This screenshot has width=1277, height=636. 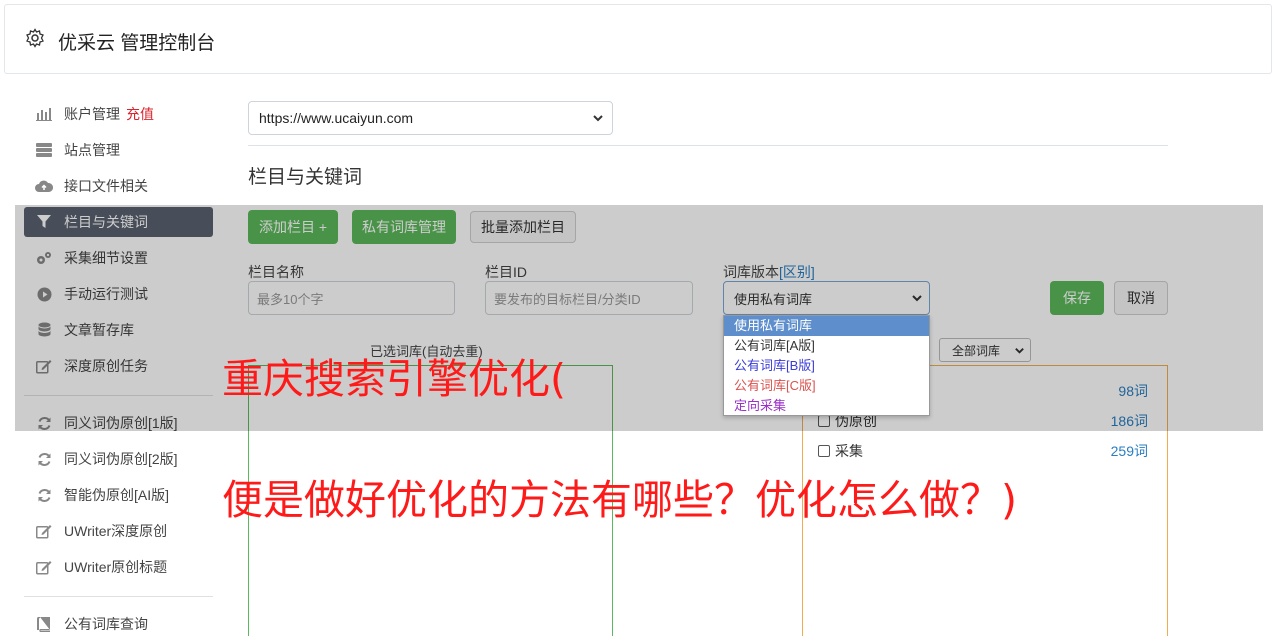 I want to click on recharge-link: 充值, so click(x=140, y=114).